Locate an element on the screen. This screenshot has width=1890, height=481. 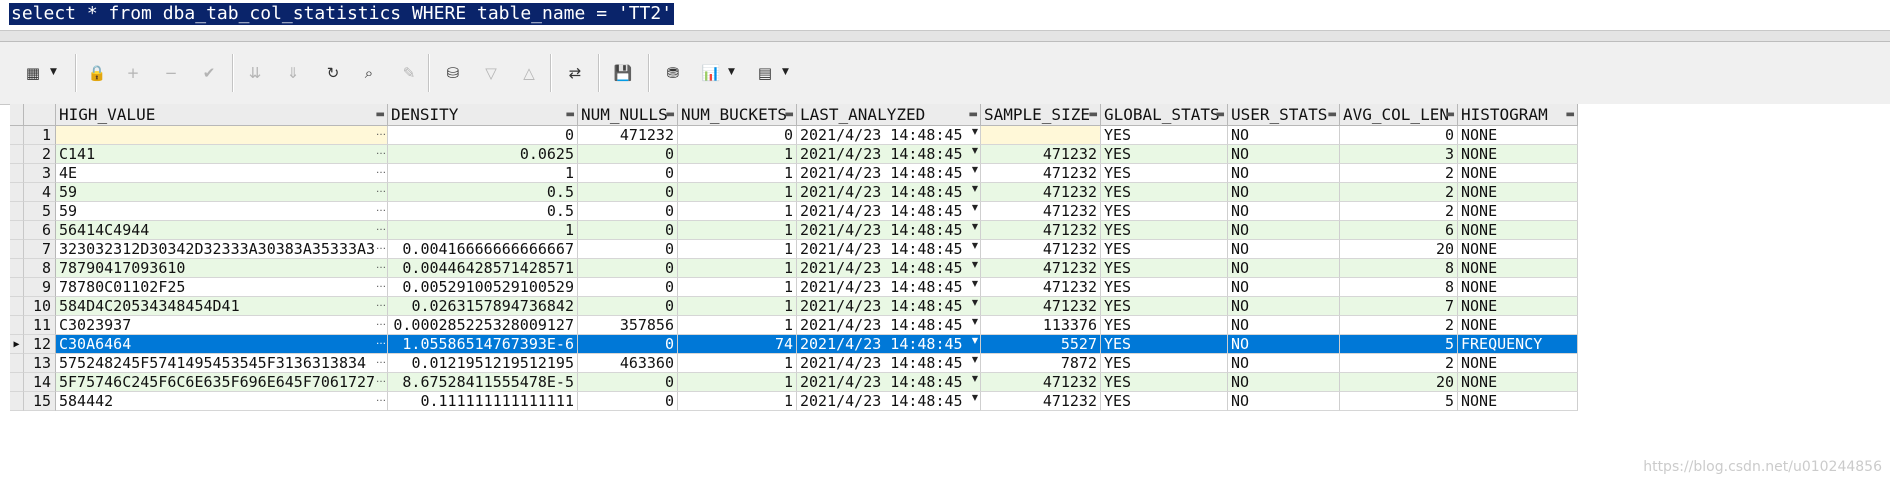
cell-density: 0.00416666666666667 is located at coordinates (483, 249).